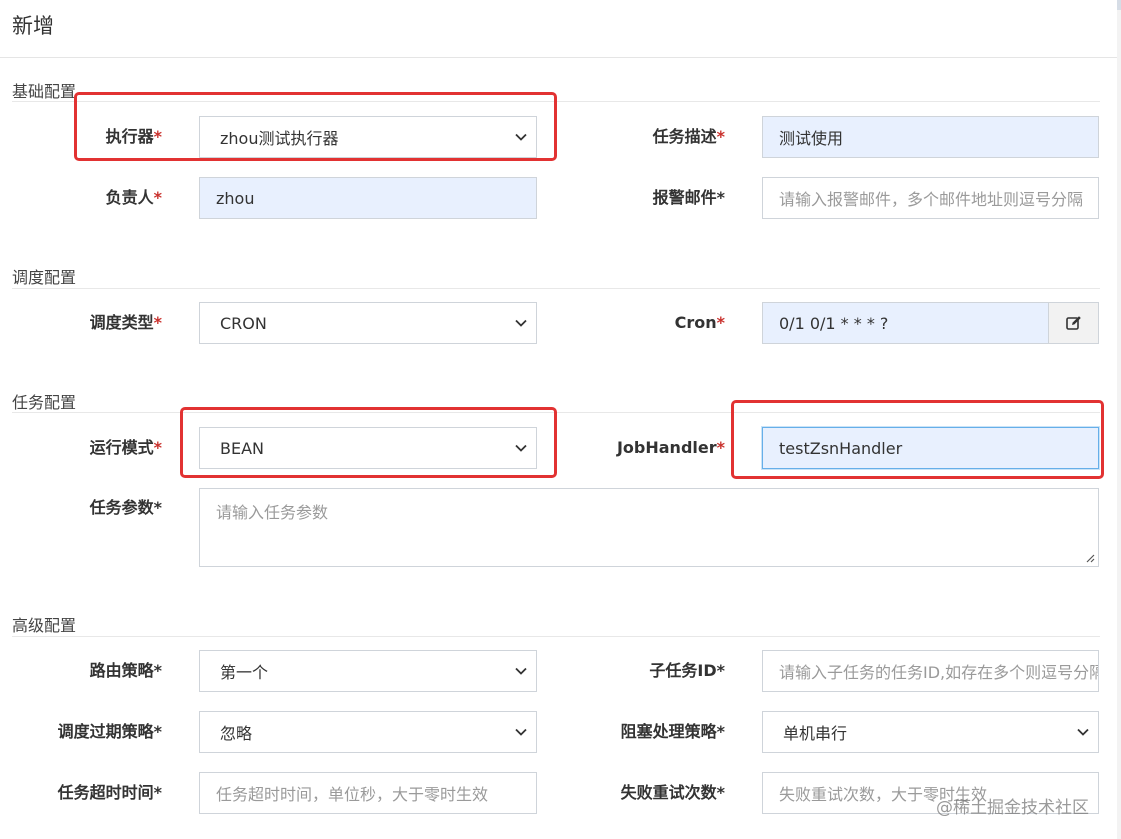 The width and height of the screenshot is (1121, 839). What do you see at coordinates (905, 323) in the screenshot?
I see `cron-input: 0/1 0/1 * * * ?` at bounding box center [905, 323].